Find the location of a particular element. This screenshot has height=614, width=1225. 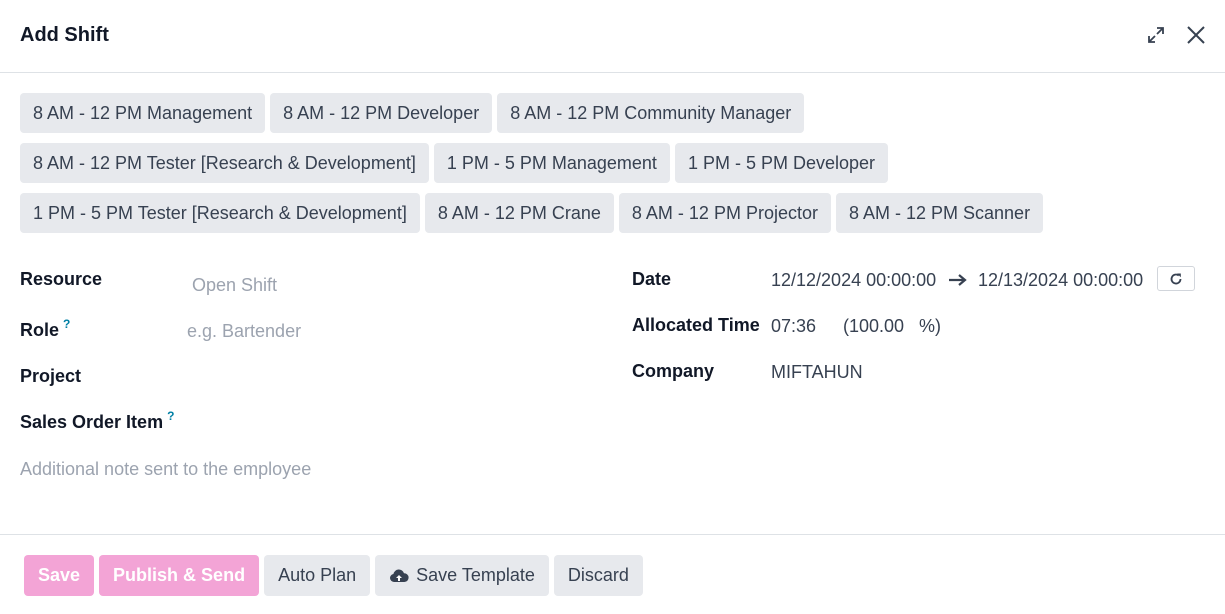

expand-icon is located at coordinates (1156, 35).